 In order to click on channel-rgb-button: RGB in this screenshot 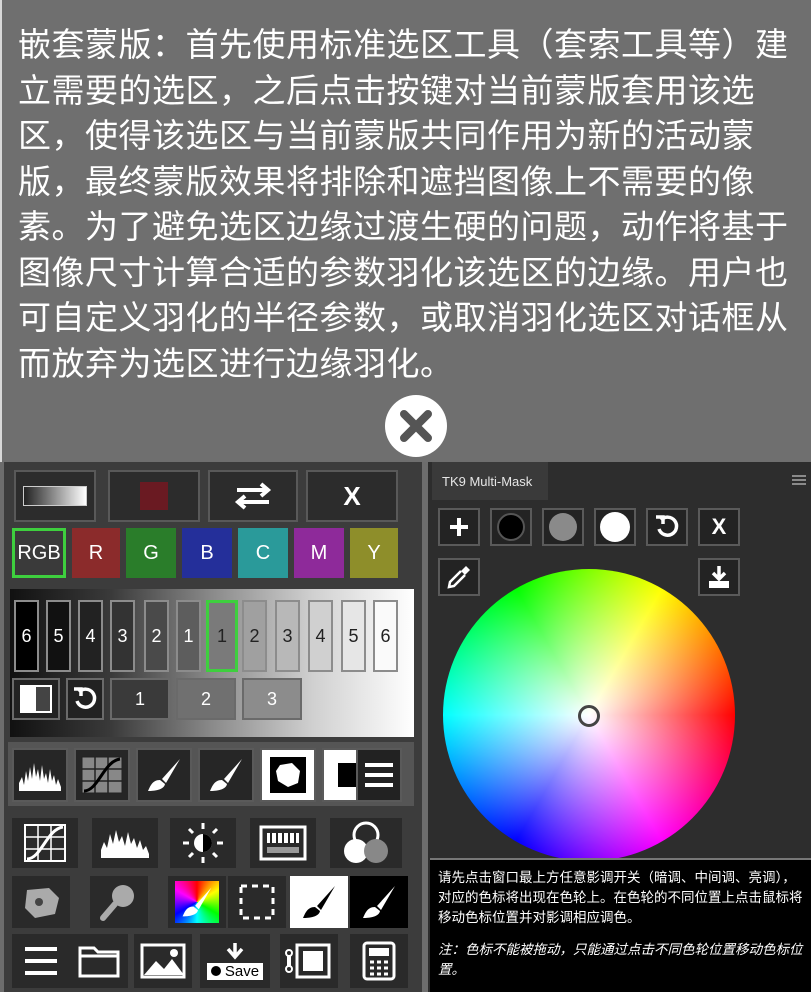, I will do `click(39, 553)`.